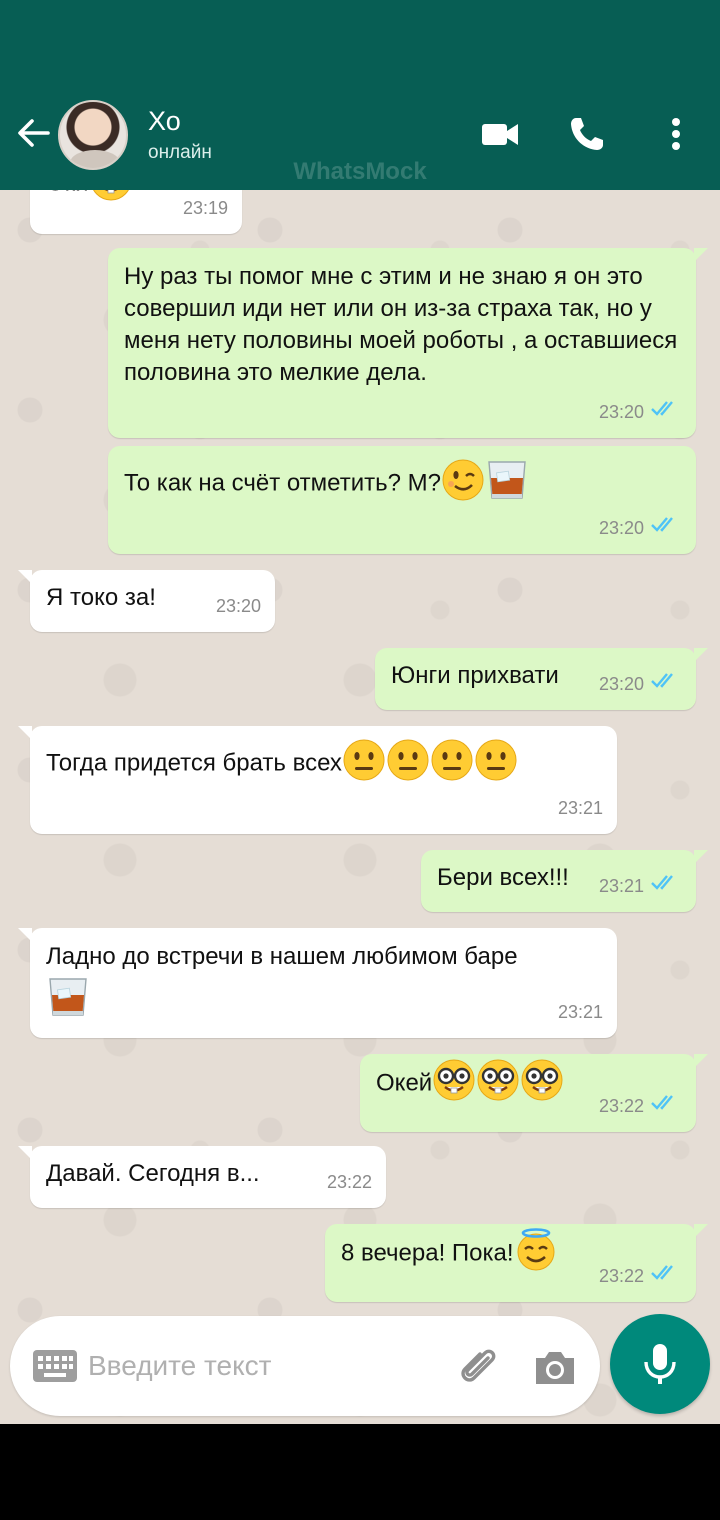 The height and width of the screenshot is (1520, 720). I want to click on message-text: Оки, so click(67, 193).